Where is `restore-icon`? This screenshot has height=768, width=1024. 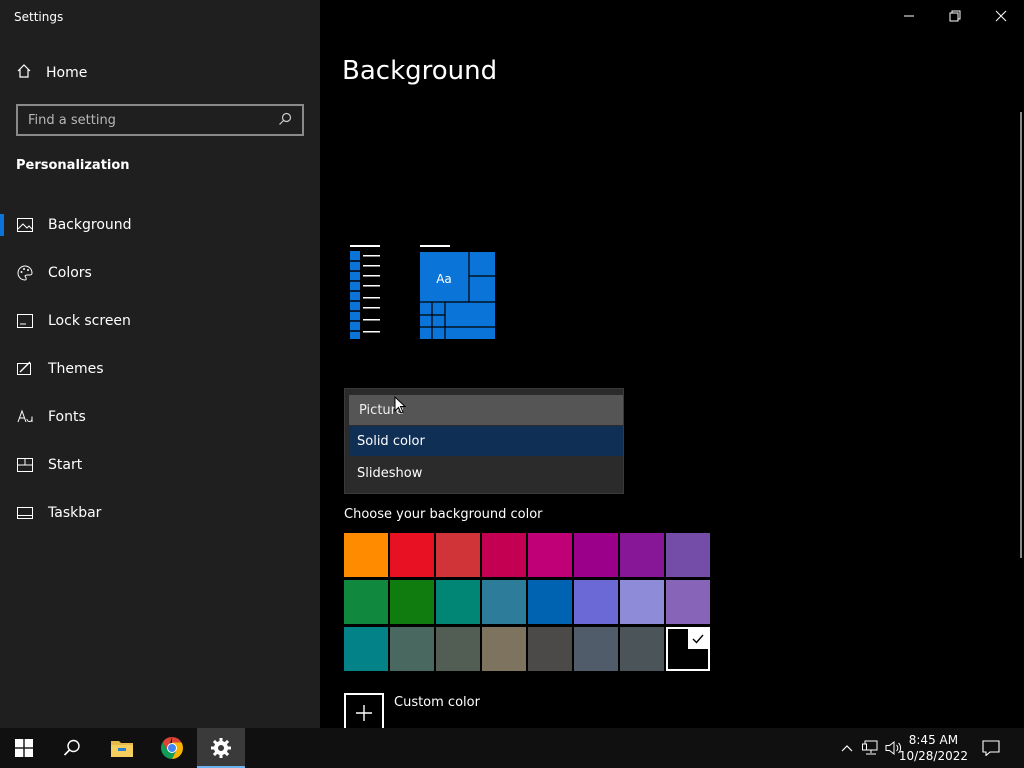
restore-icon is located at coordinates (955, 16).